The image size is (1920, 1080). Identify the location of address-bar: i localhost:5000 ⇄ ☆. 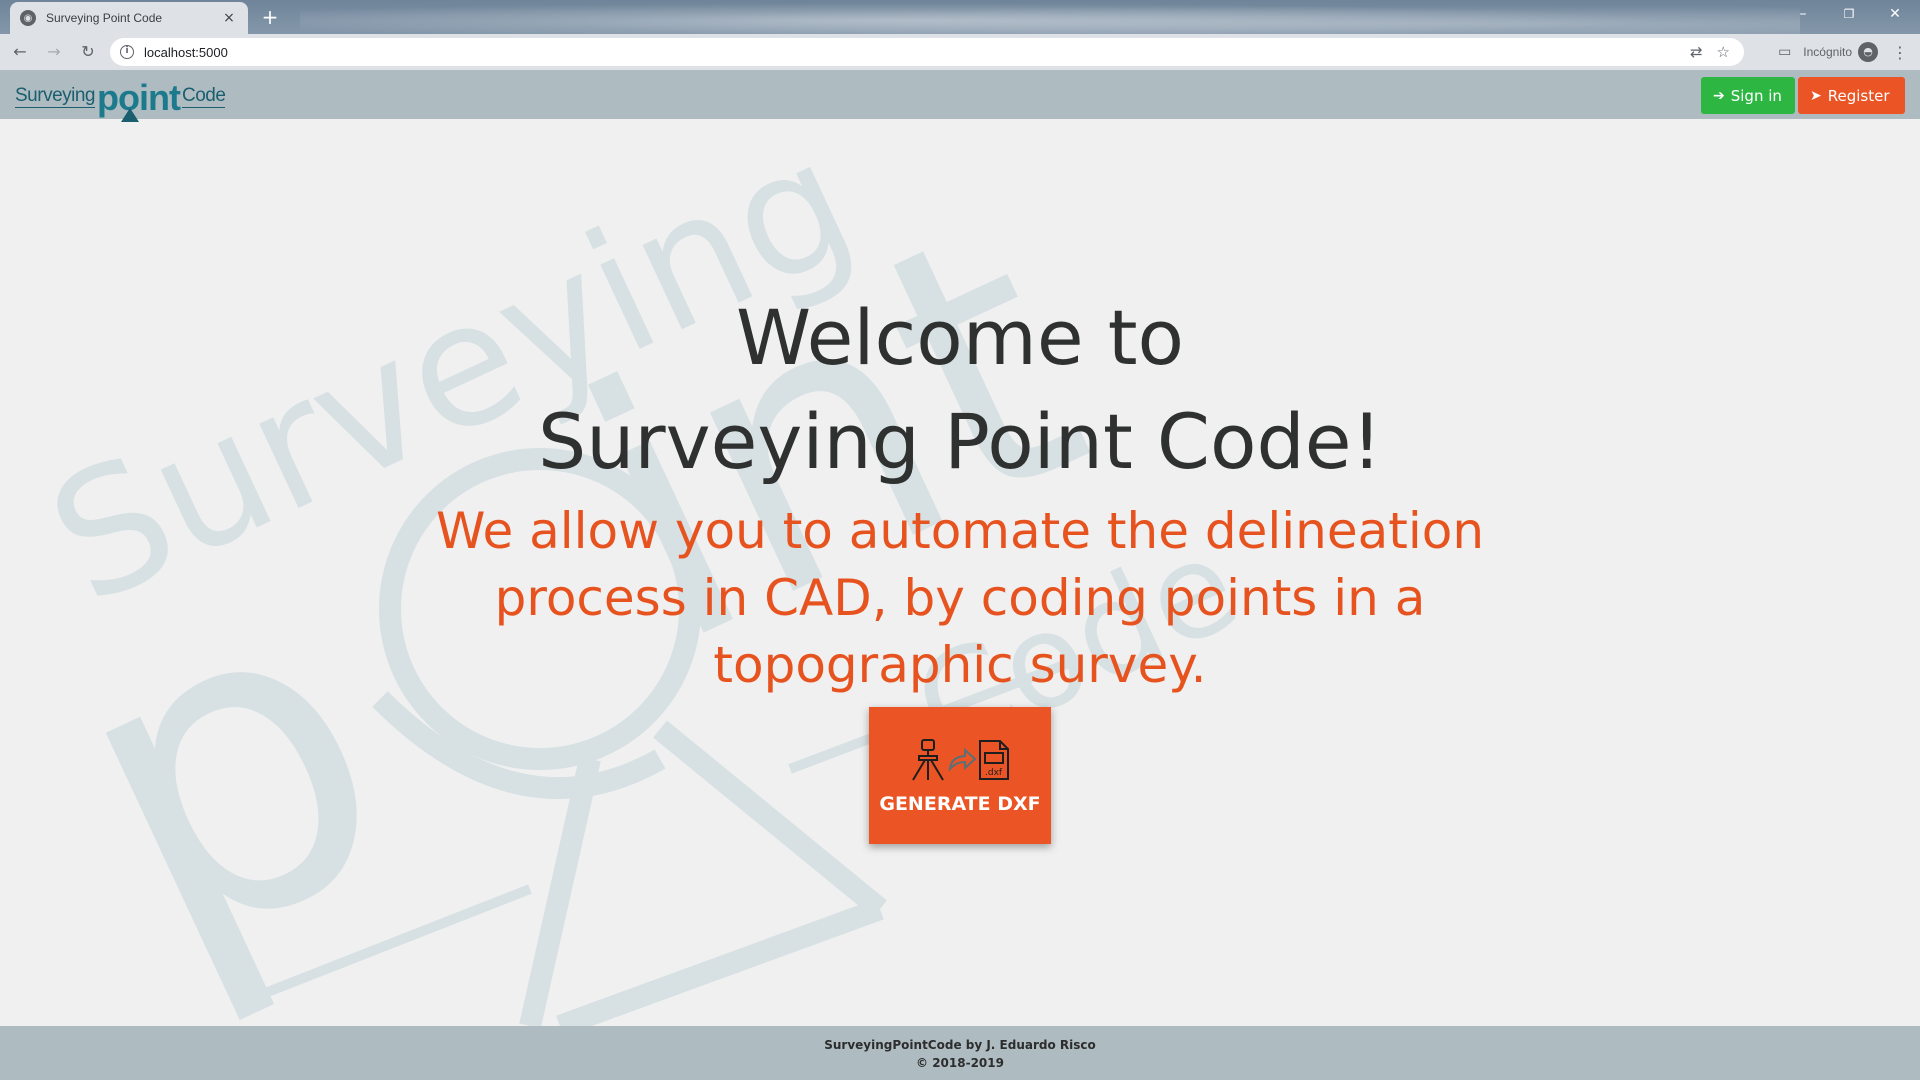
(927, 52).